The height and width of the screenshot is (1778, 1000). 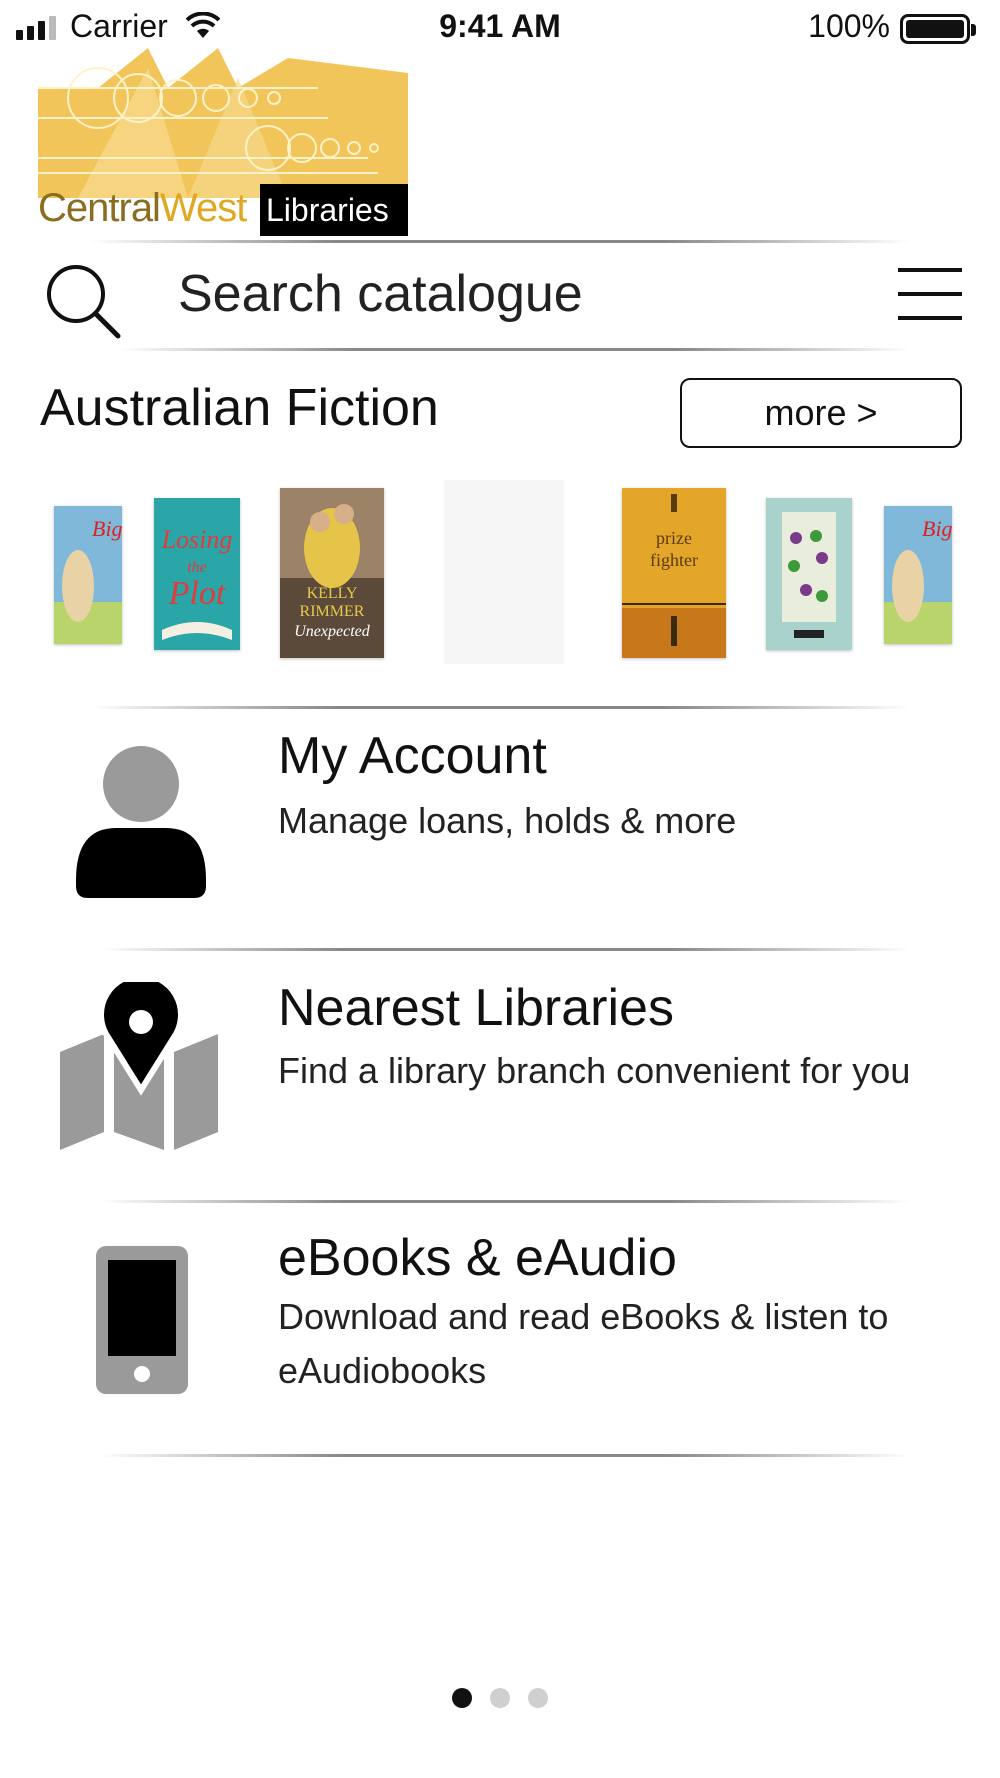 I want to click on battery-icon, so click(x=938, y=29).